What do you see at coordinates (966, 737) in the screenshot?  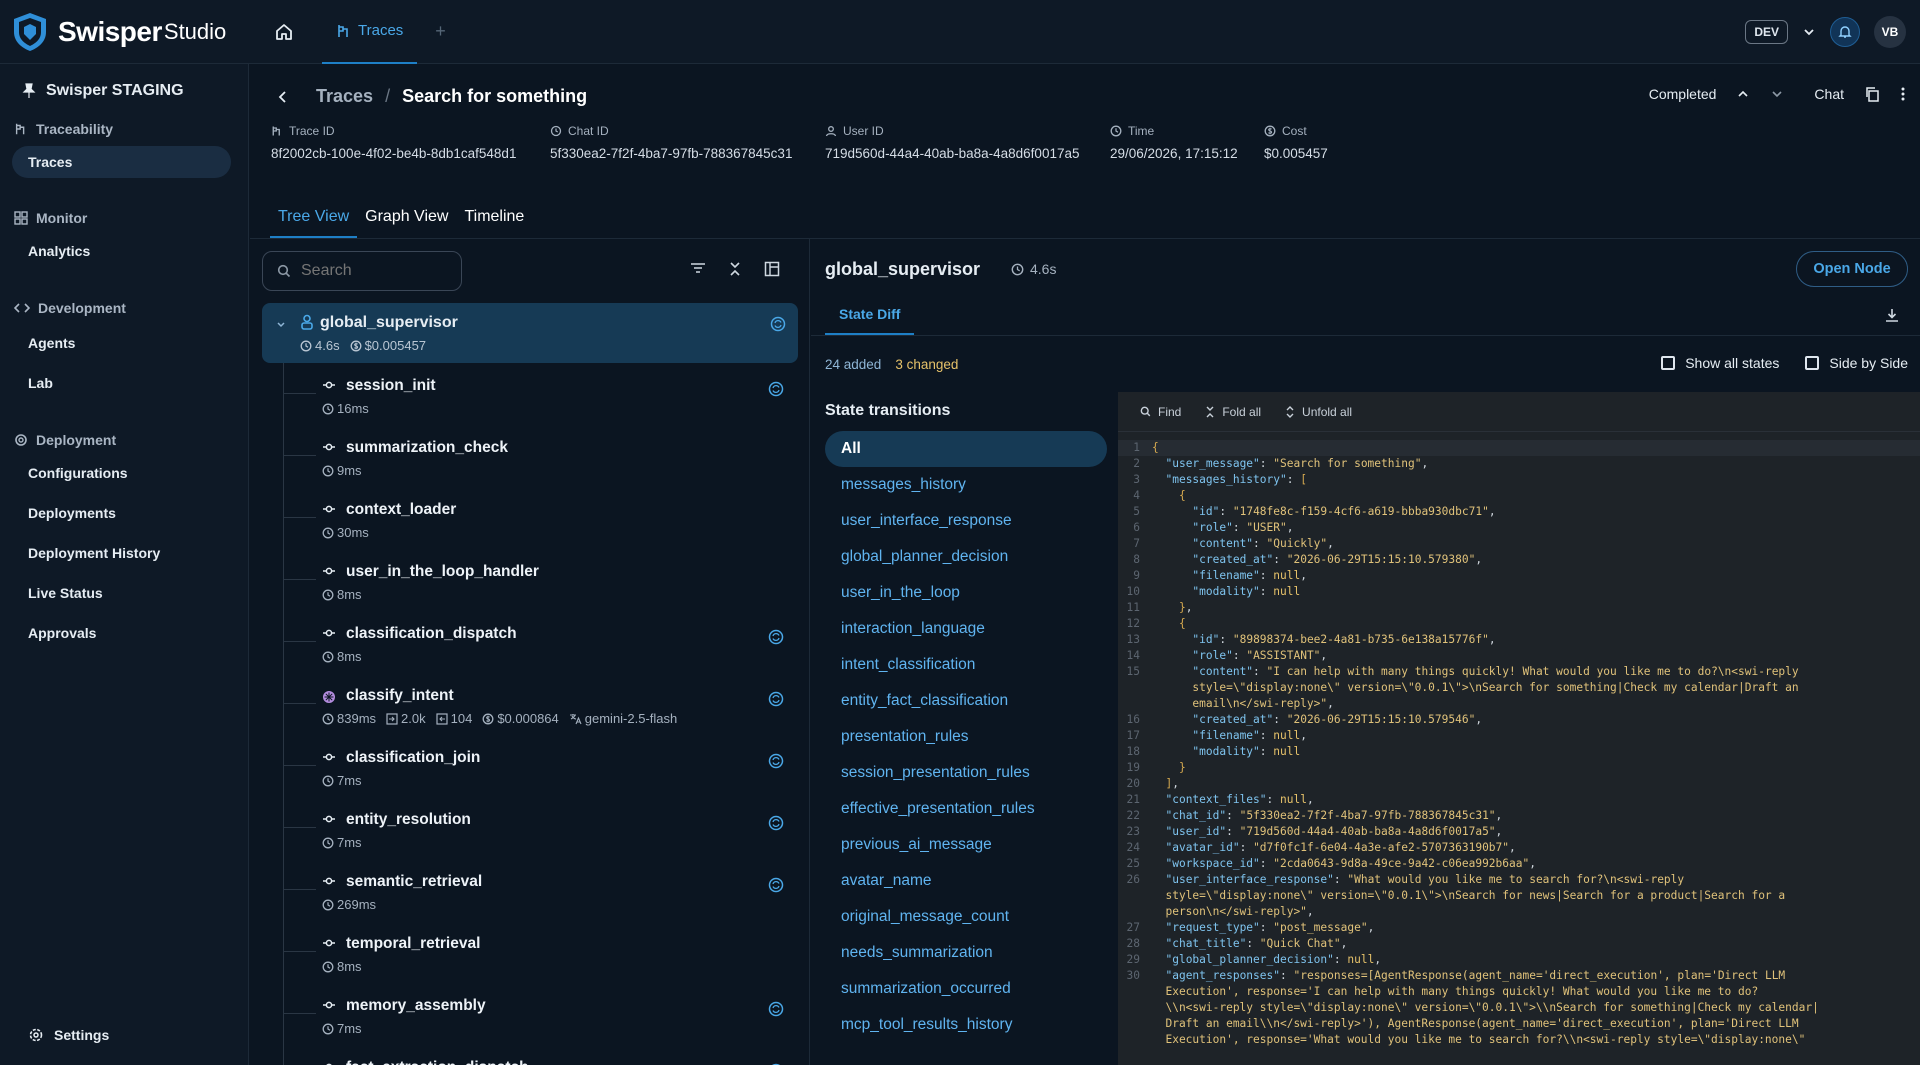 I see `transition-item: presentation_rules` at bounding box center [966, 737].